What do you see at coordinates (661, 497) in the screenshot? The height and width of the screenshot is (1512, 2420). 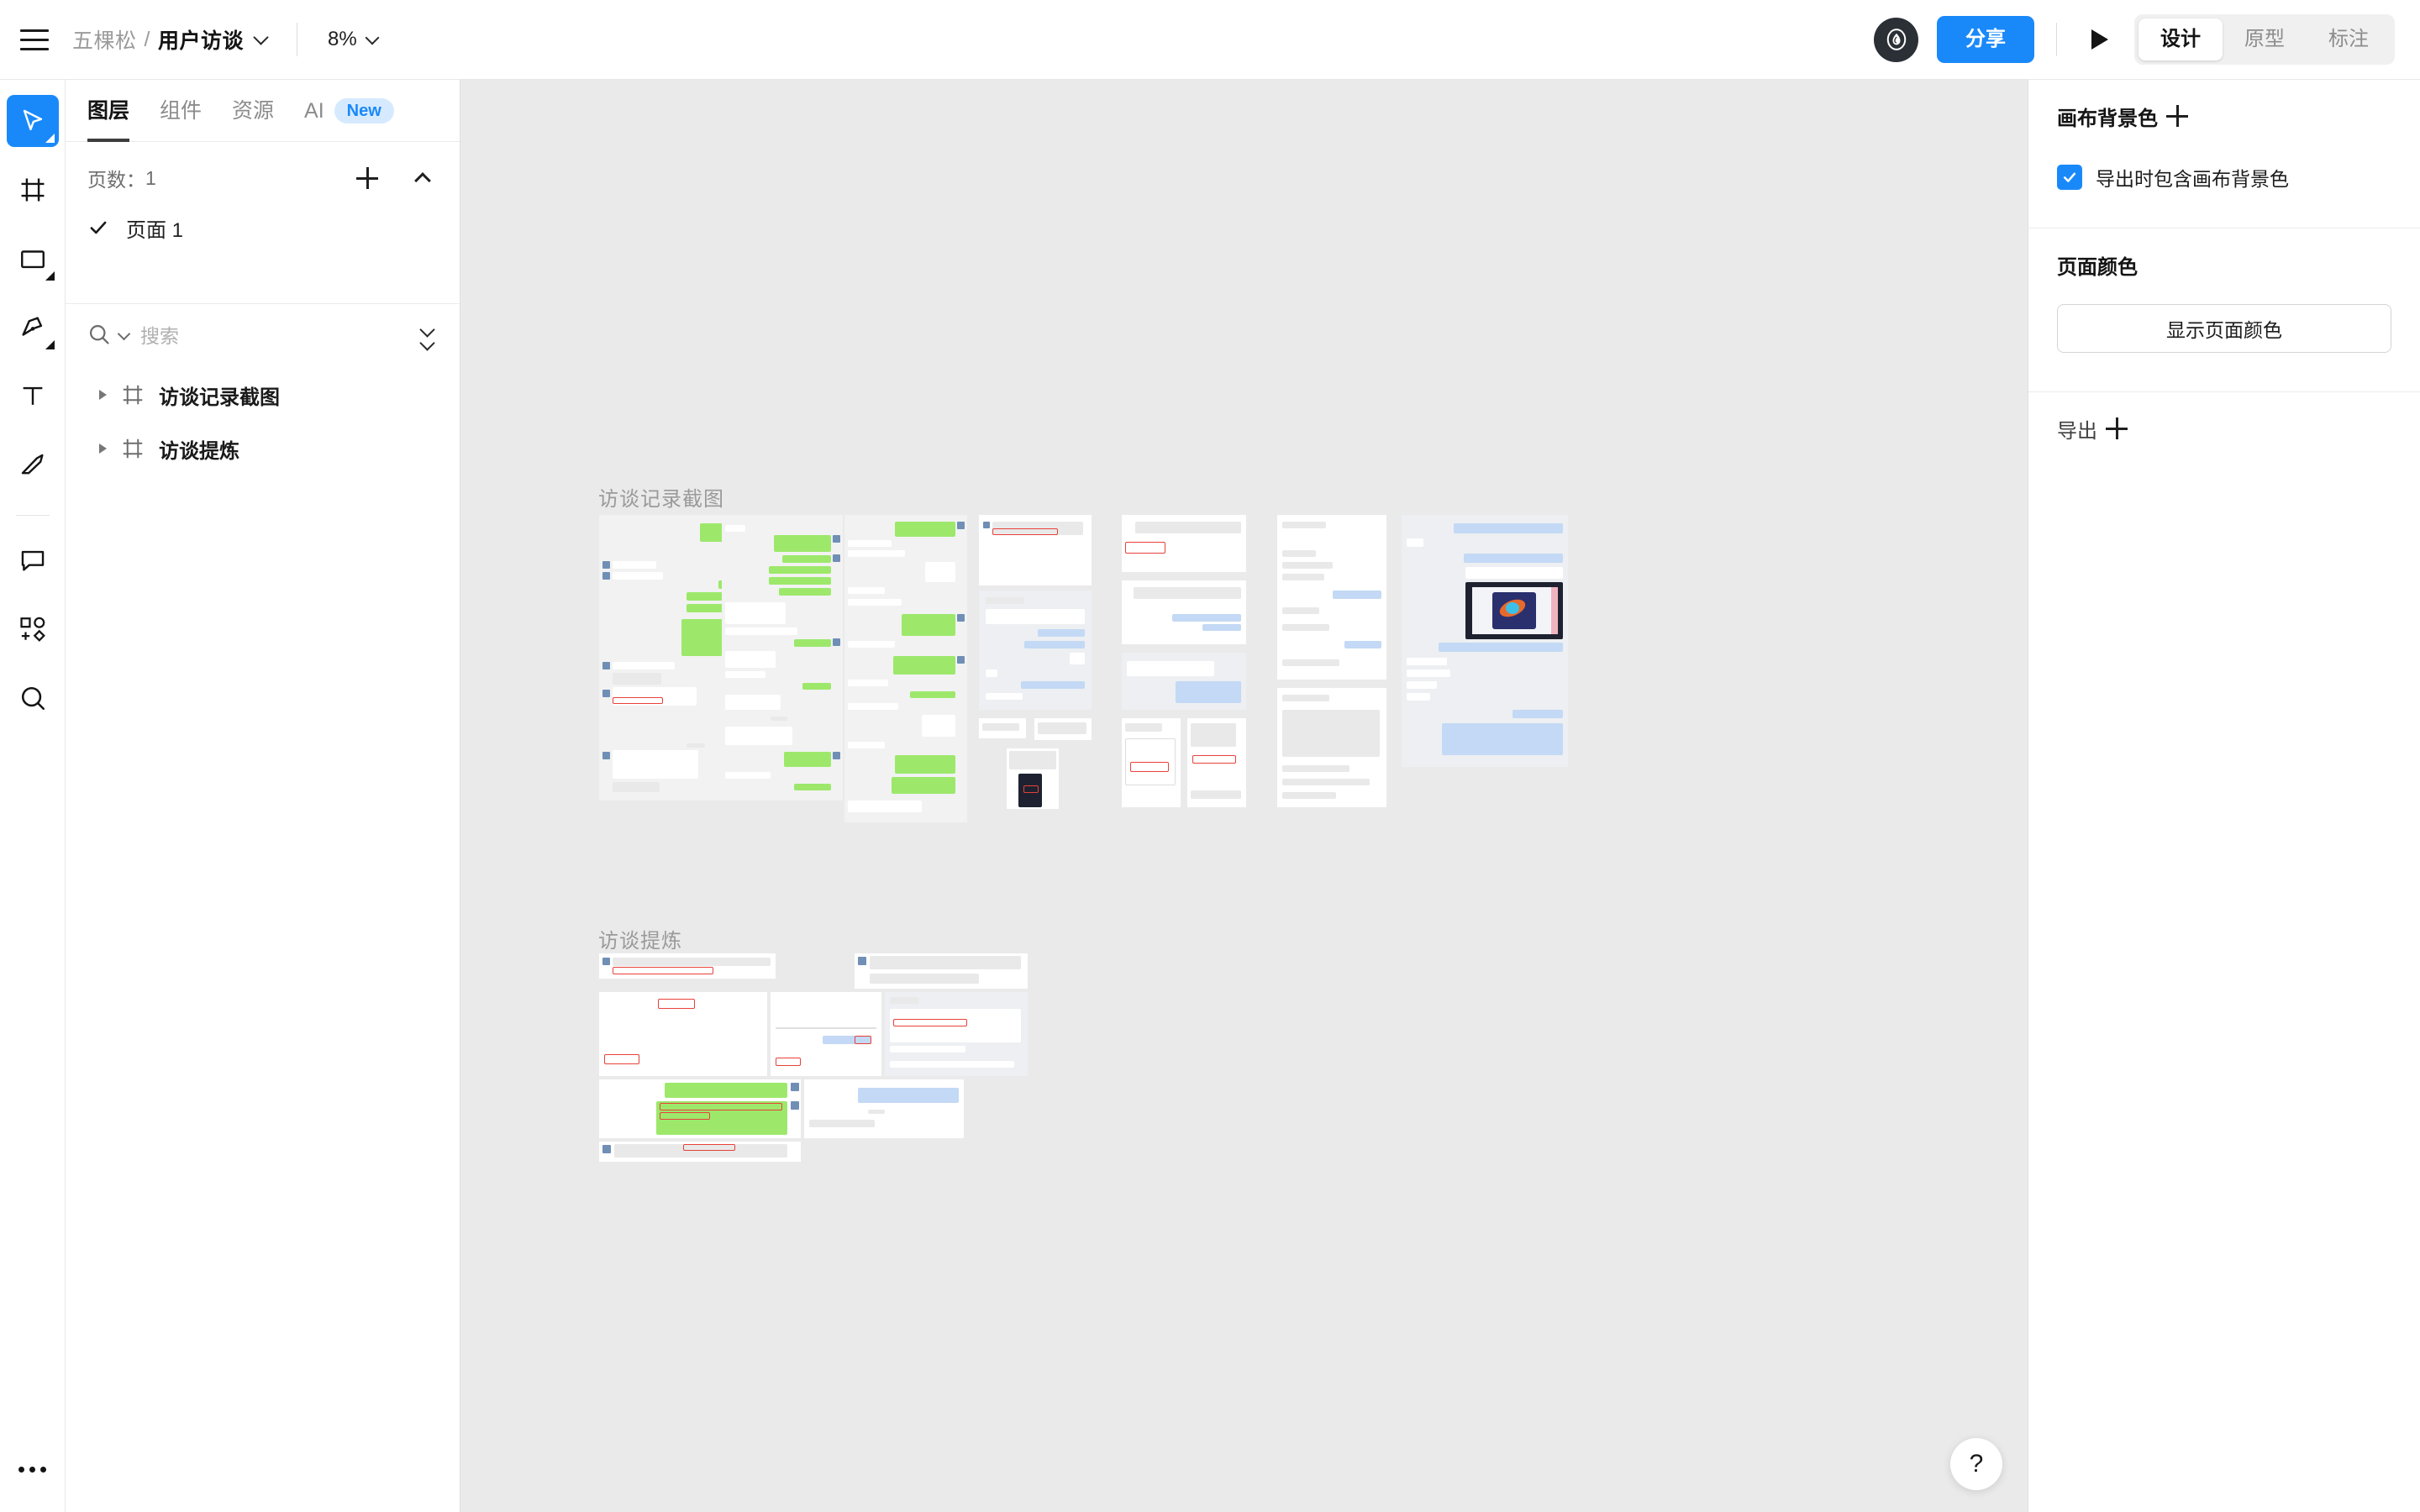 I see `canvas-frame-label: 访谈记录截图` at bounding box center [661, 497].